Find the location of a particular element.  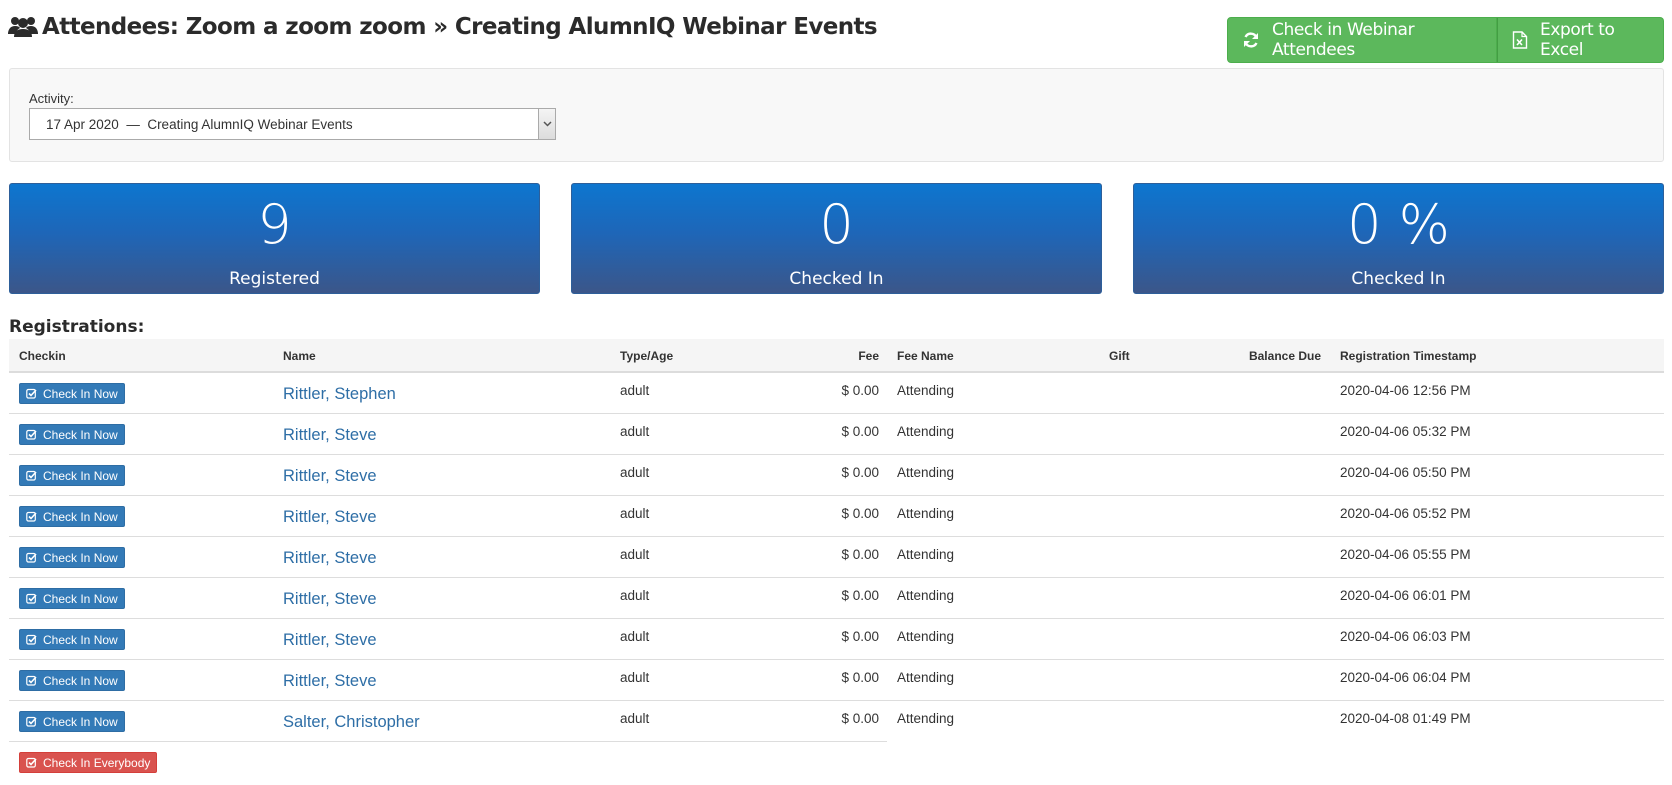

registration-timestamp: 2020-04-08 01:49 PM is located at coordinates (1405, 718).